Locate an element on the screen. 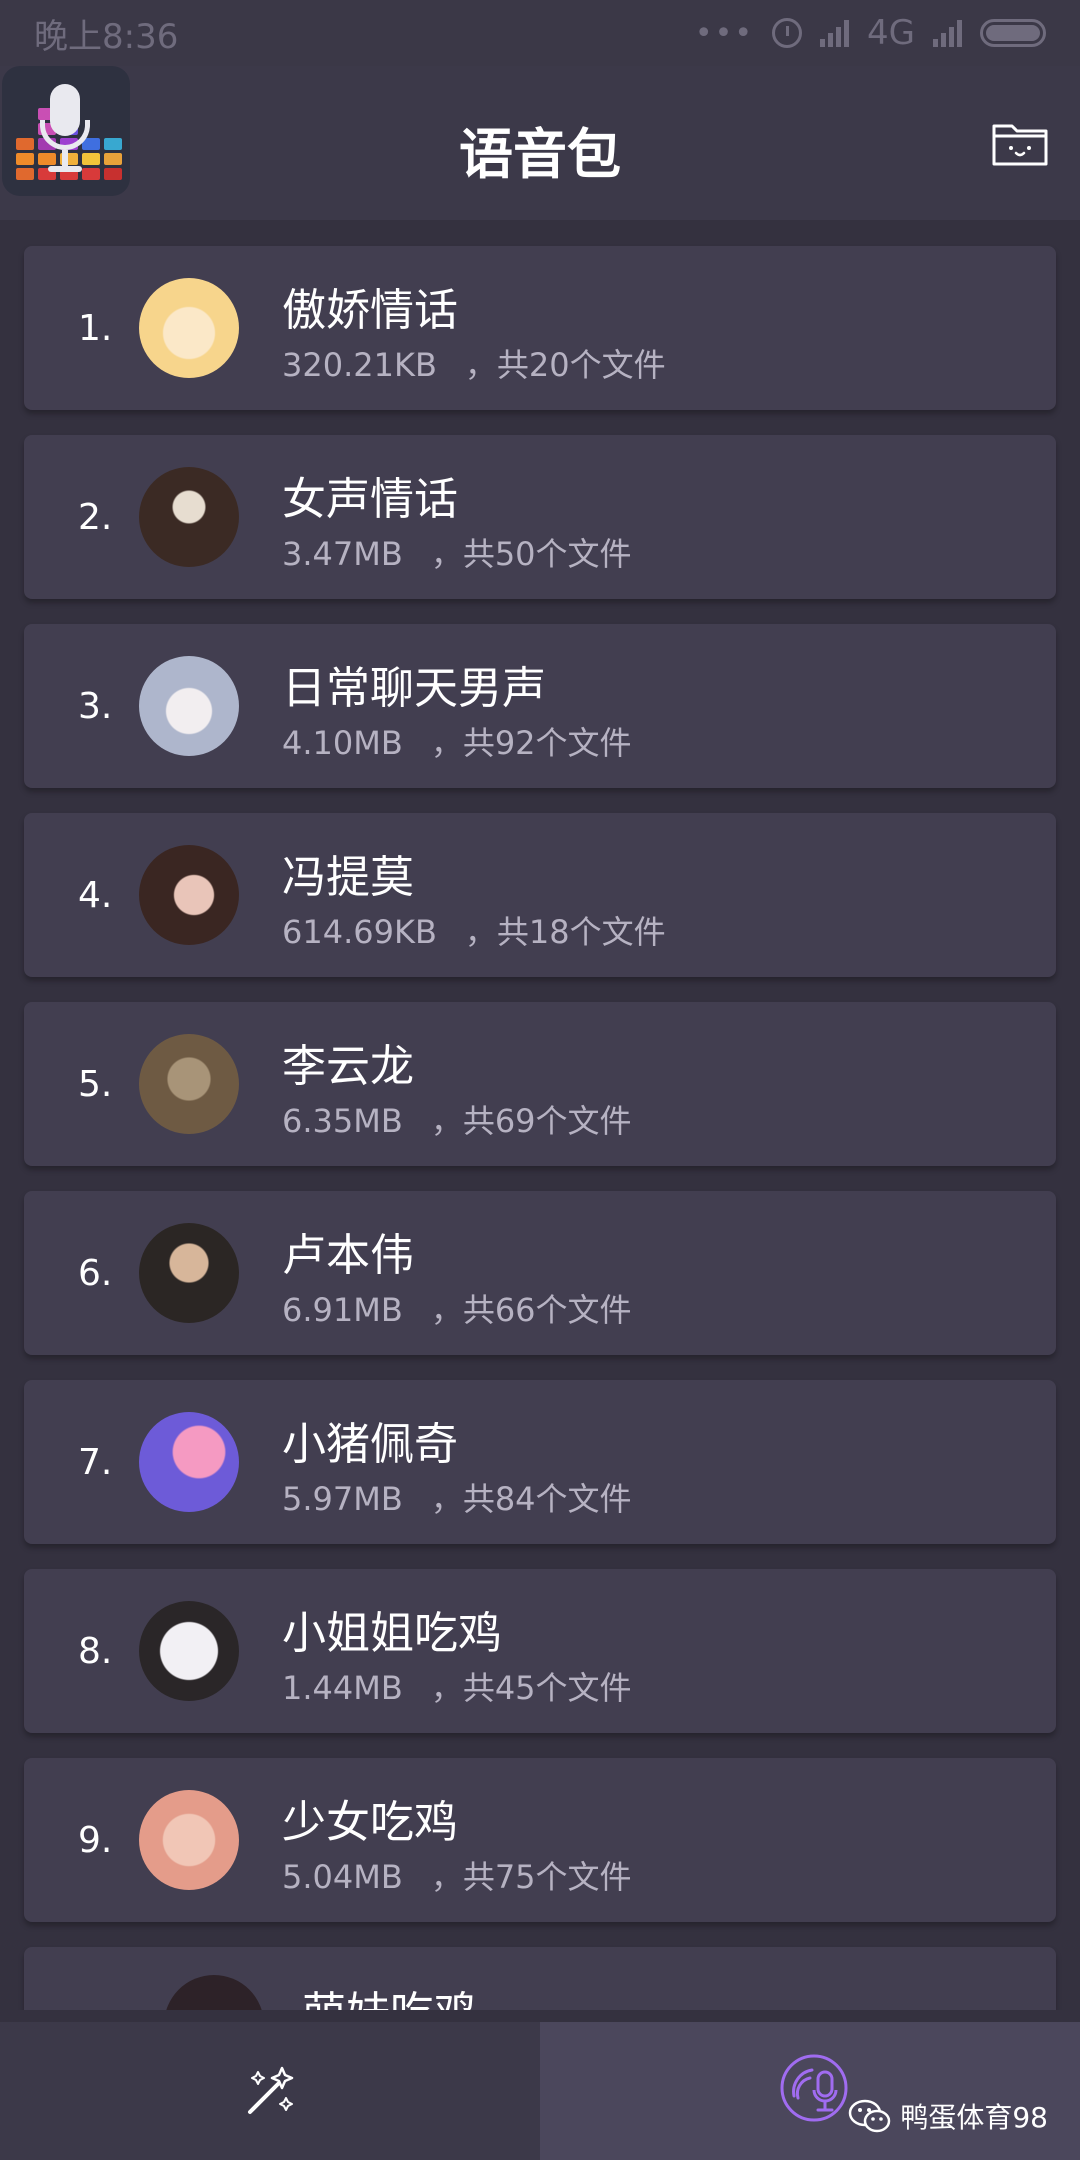  item-meta: 614.69KB ，共18个文件 is located at coordinates (474, 930).